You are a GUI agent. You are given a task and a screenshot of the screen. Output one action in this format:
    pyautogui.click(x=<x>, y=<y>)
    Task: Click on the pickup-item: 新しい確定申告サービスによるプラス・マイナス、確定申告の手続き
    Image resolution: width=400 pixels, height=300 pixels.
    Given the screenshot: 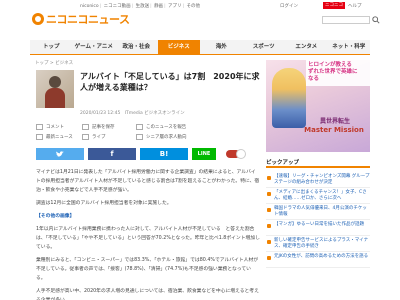 What is the action you would take?
    pyautogui.click(x=318, y=244)
    